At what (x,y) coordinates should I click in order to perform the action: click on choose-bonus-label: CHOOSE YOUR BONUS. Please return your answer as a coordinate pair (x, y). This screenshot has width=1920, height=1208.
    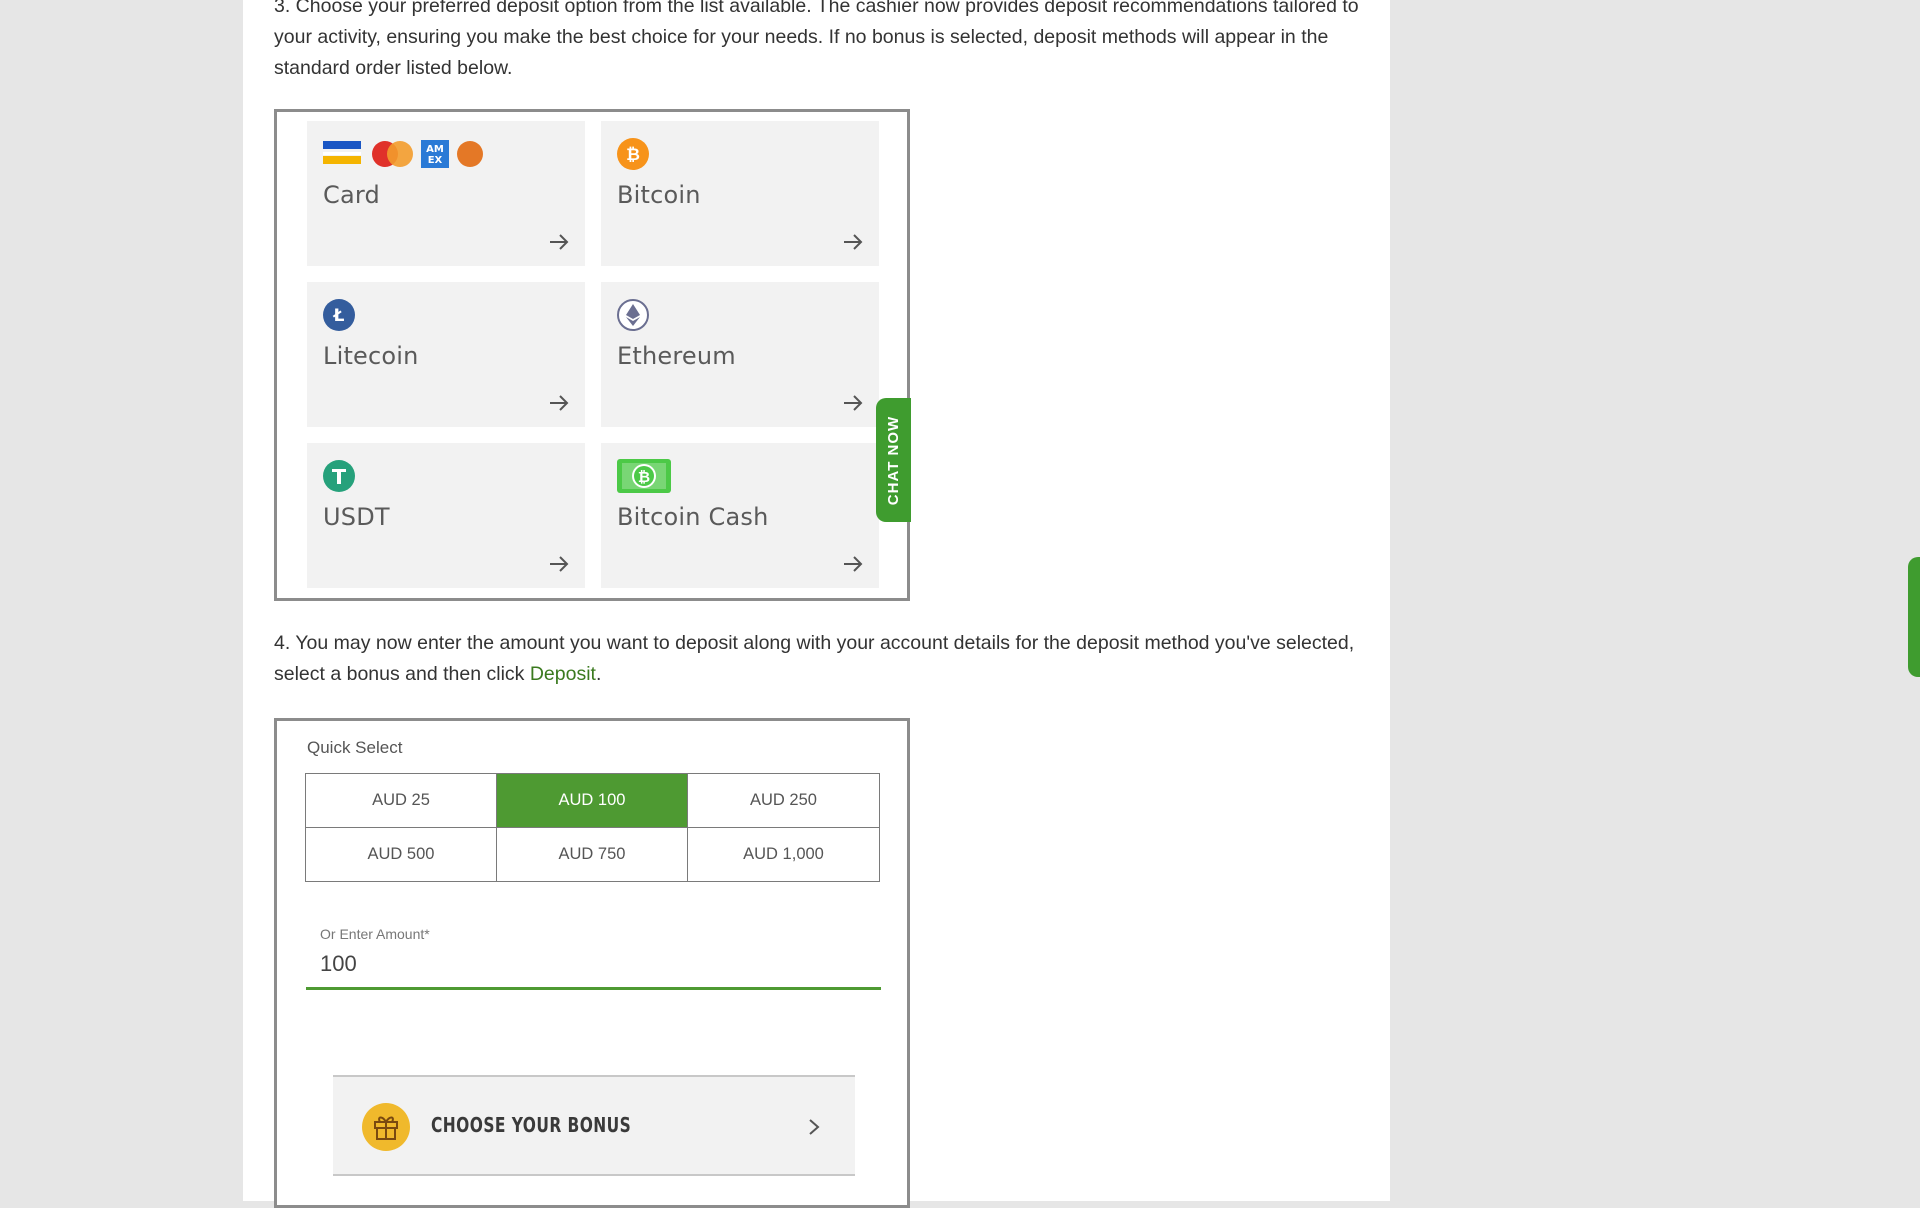
    Looking at the image, I should click on (531, 1125).